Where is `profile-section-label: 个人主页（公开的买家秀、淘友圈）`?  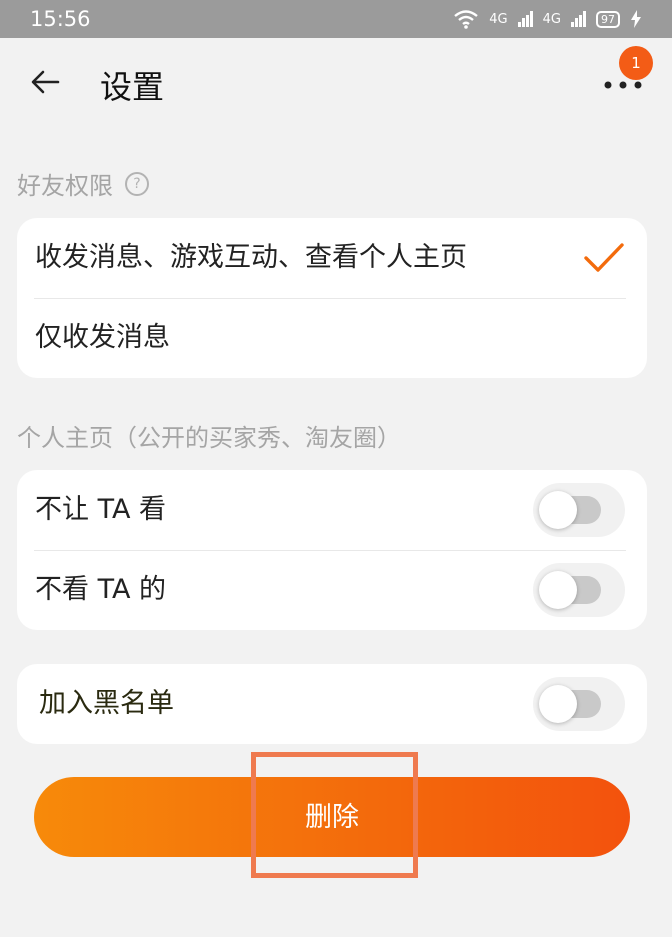 profile-section-label: 个人主页（公开的买家秀、淘友圈） is located at coordinates (209, 435).